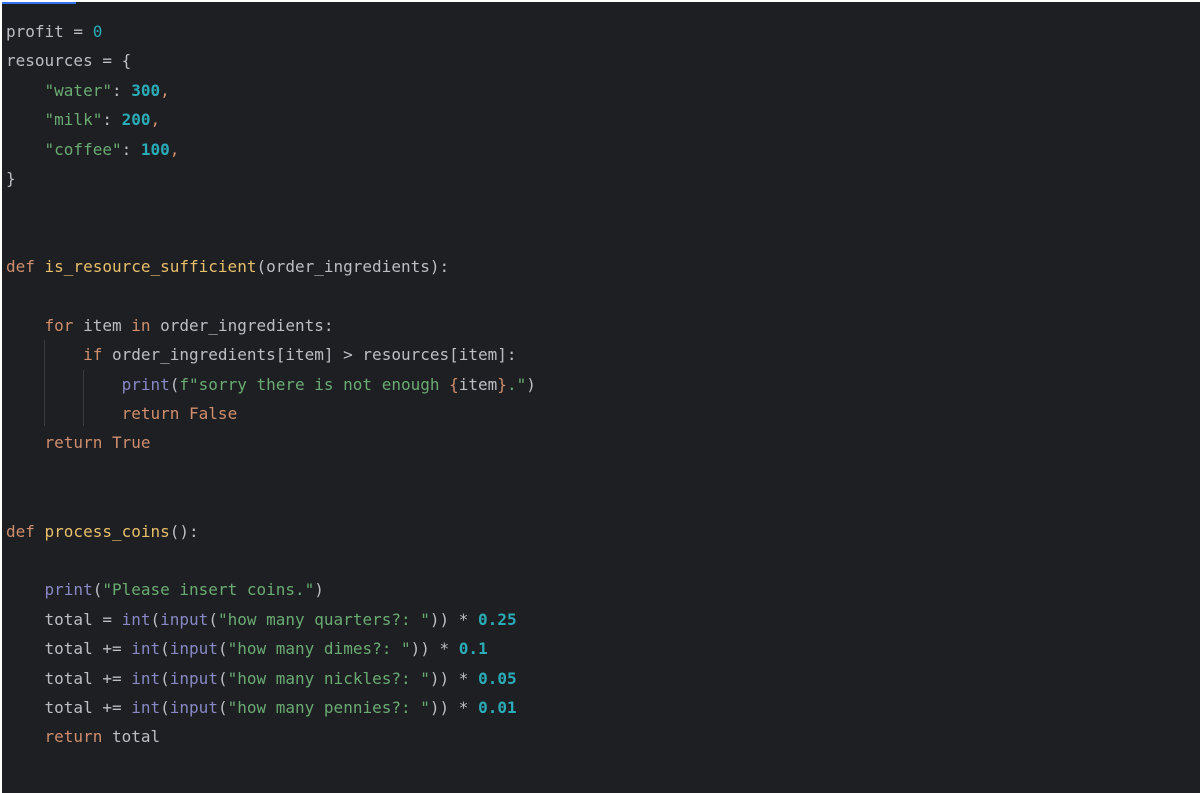 Image resolution: width=1200 pixels, height=793 pixels. I want to click on code-token: 0.1, so click(473, 649).